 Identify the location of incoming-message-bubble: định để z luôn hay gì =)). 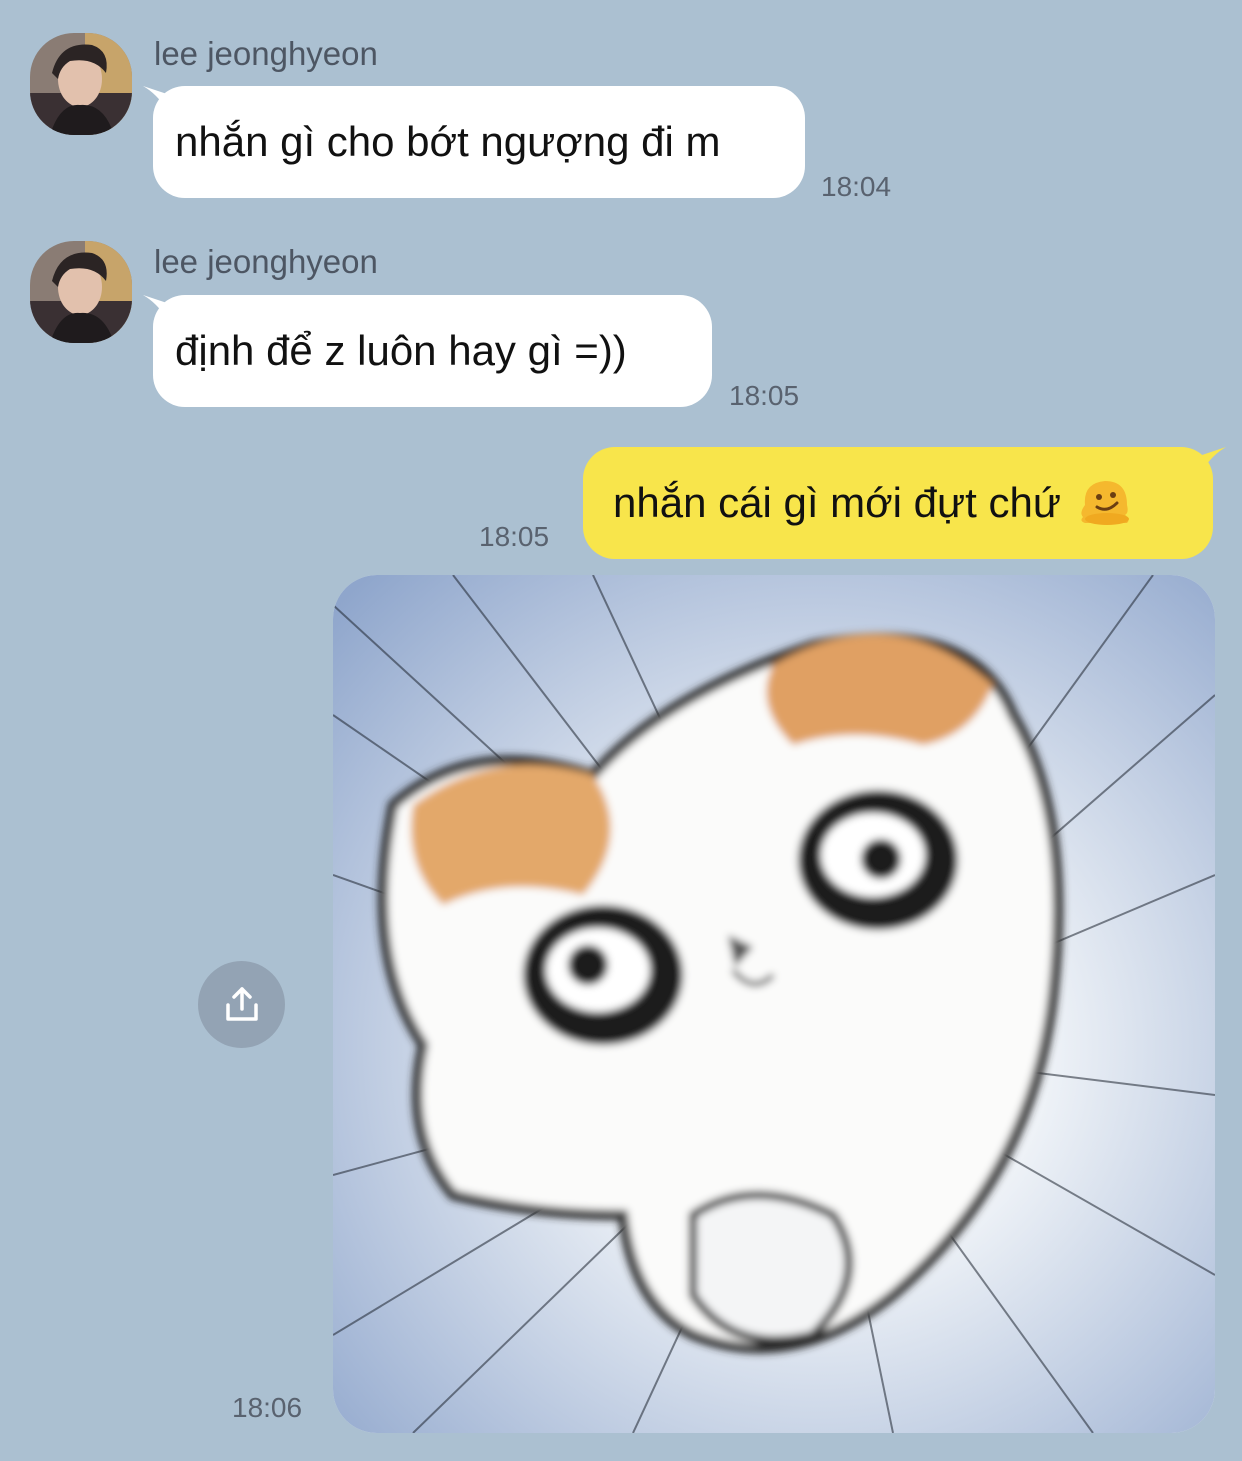
(432, 351).